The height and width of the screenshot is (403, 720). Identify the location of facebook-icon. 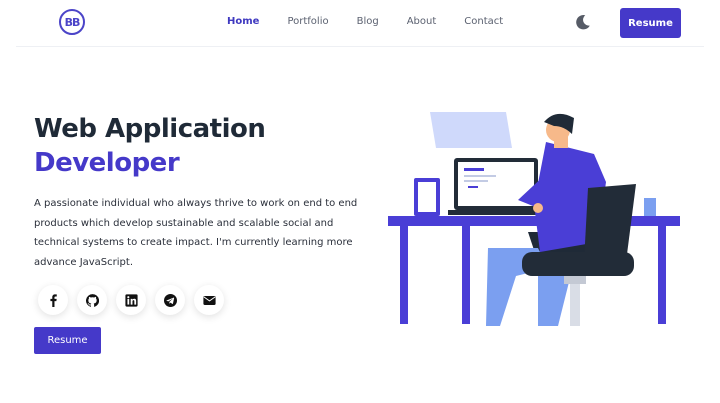
(53, 300).